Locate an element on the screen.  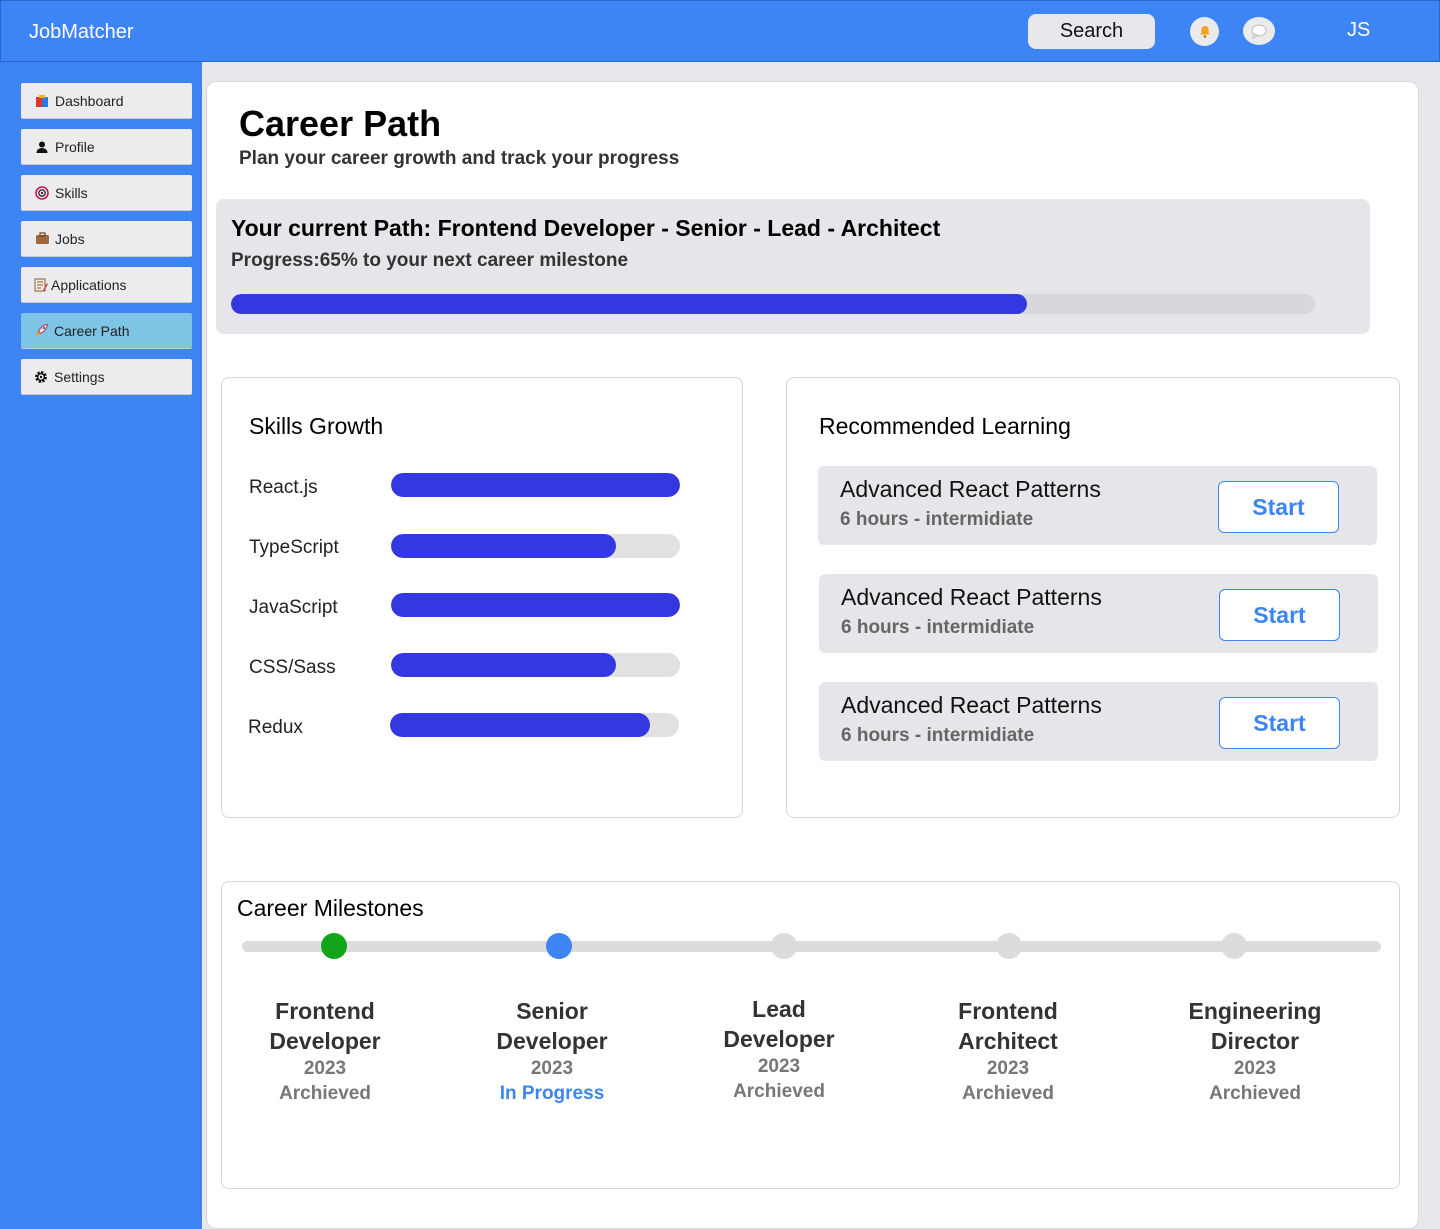
sidebar-item-career-path: Career Path is located at coordinates (106, 331).